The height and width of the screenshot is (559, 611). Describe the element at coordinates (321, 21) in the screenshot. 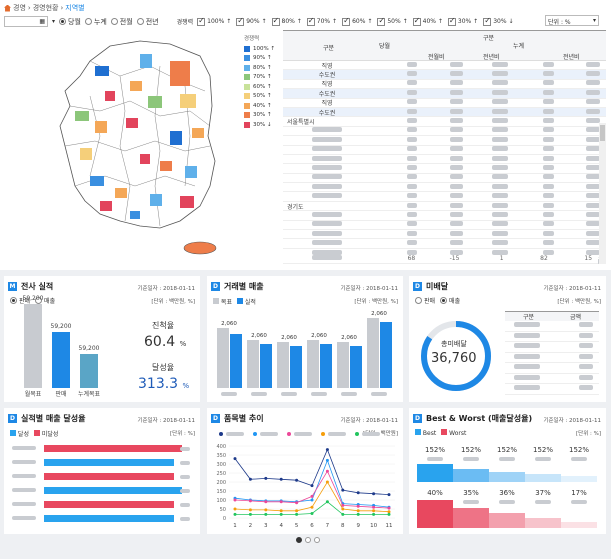

I see `rate-option-3: 70% ↑` at that location.